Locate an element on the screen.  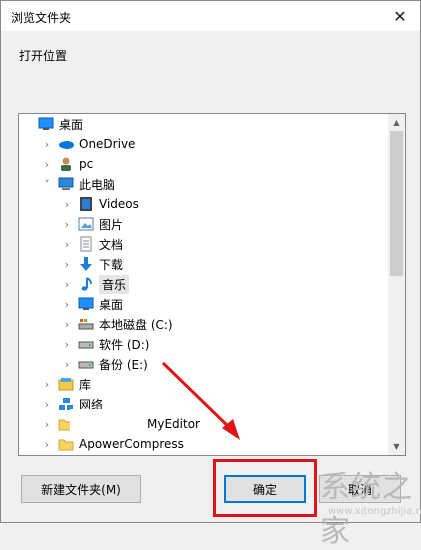
tree-item-label: pc is located at coordinates (86, 164).